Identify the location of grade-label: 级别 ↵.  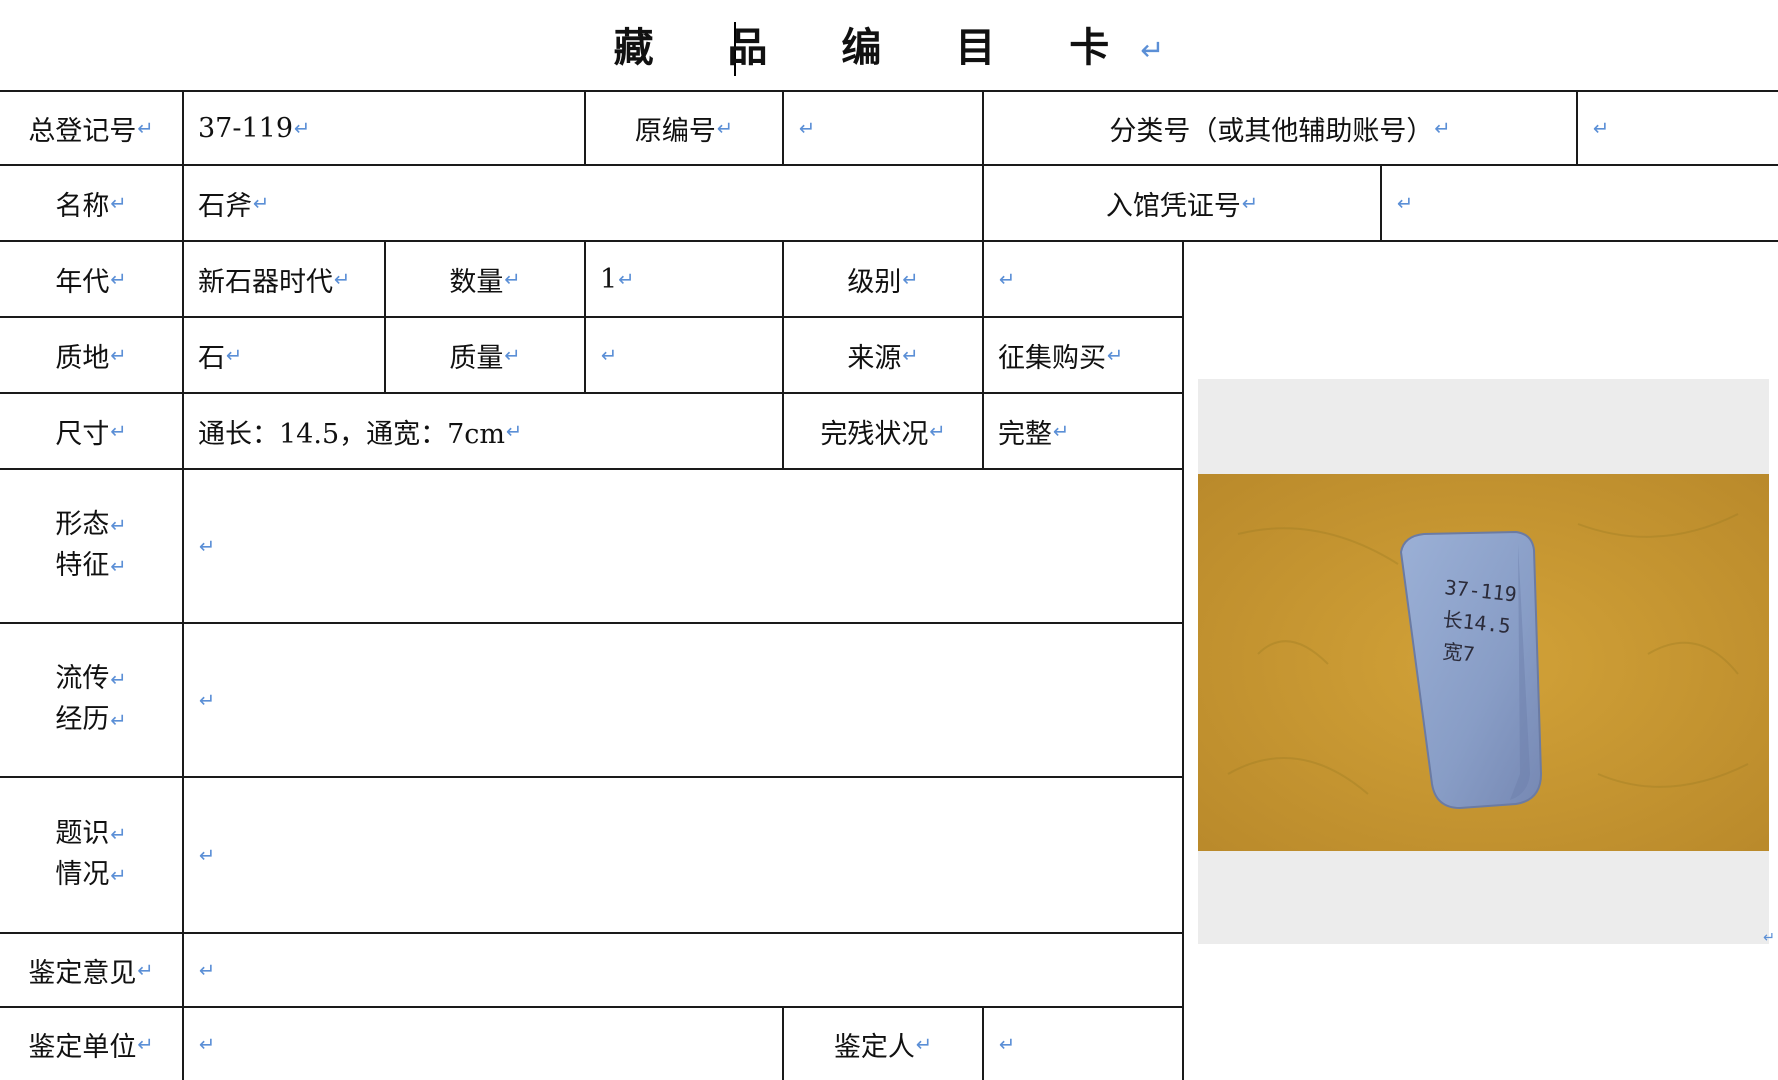
(883, 279).